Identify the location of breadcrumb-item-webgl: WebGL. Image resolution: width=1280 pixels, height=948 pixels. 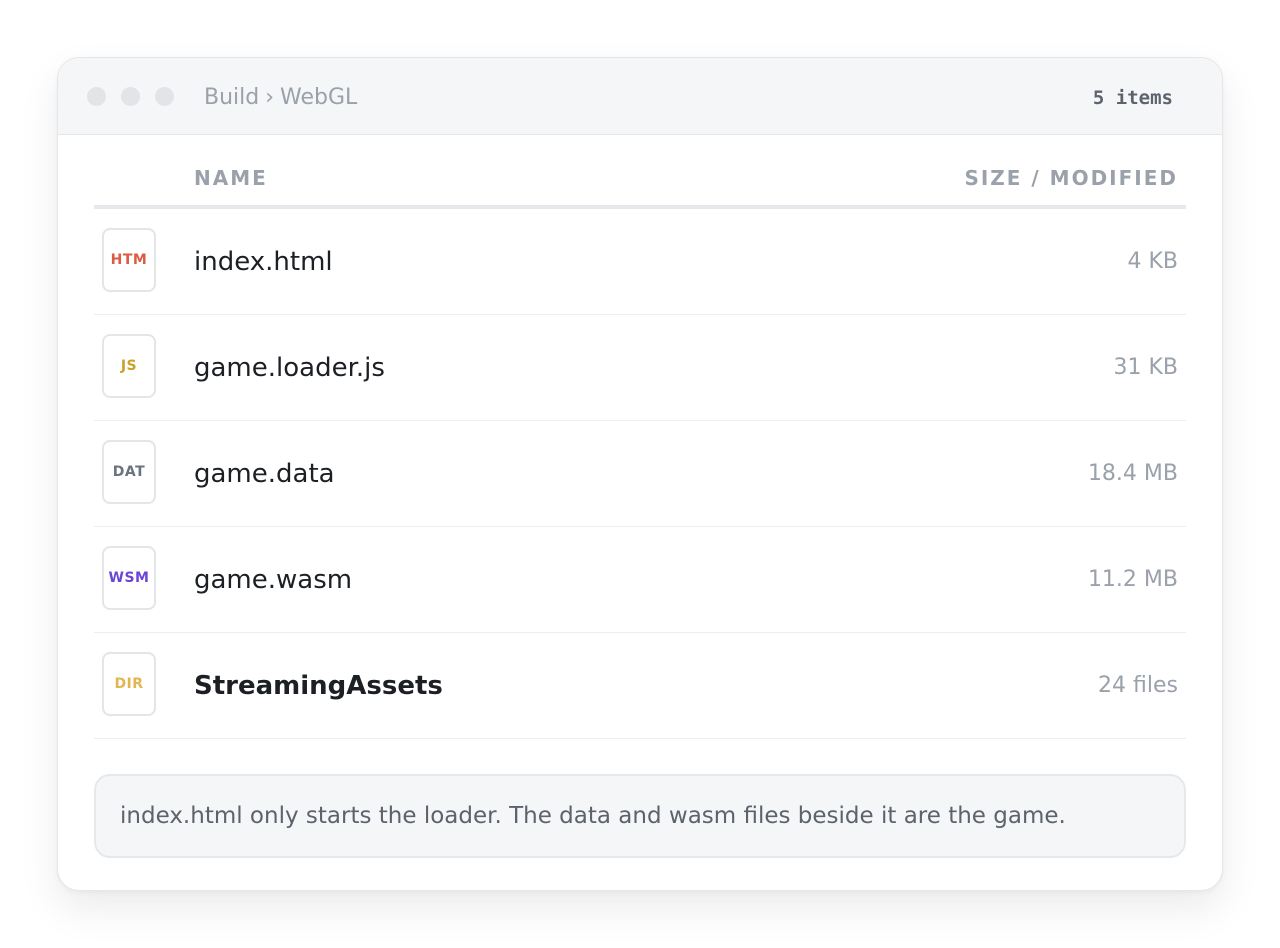
(318, 97).